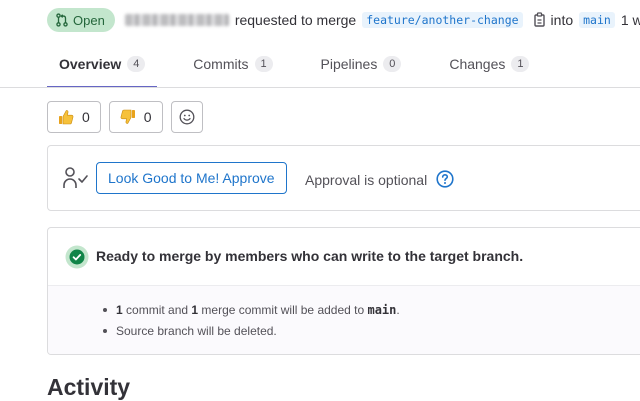 The width and height of the screenshot is (640, 401). I want to click on tabs-divider, so click(320, 87).